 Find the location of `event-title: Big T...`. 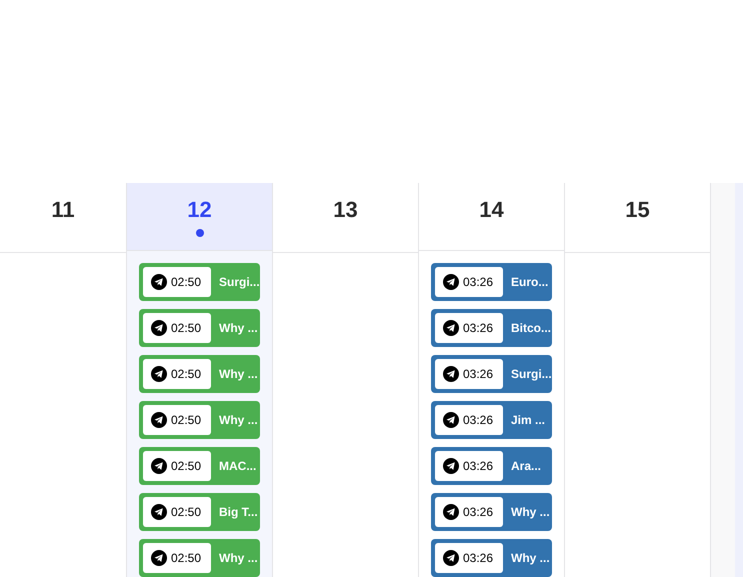

event-title: Big T... is located at coordinates (238, 512).